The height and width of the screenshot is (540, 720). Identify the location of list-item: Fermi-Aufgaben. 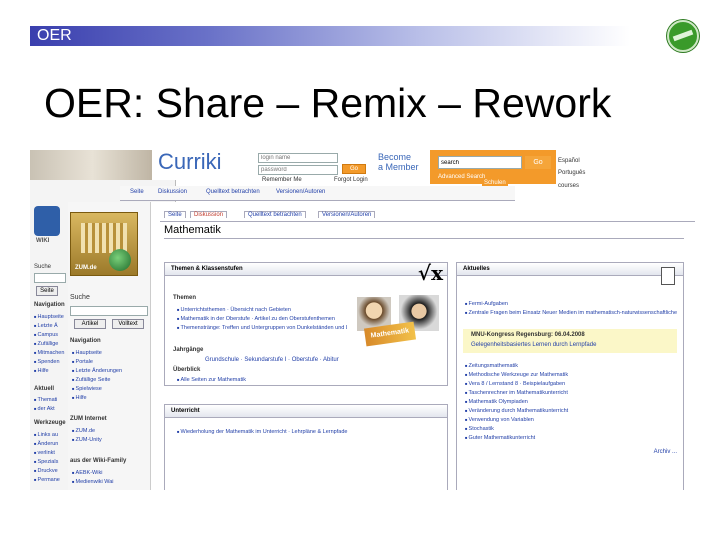
(571, 303).